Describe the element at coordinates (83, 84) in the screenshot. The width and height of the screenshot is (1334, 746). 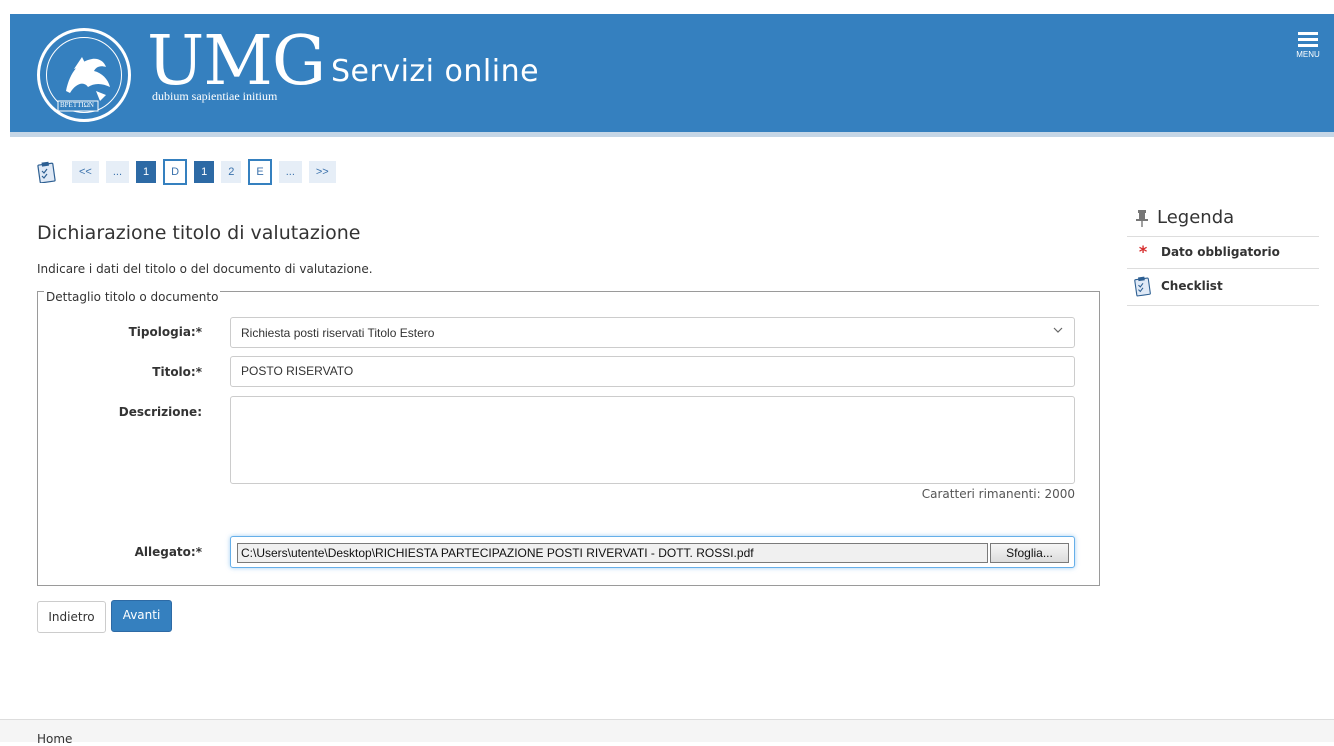
I see `seal-emblem-icon` at that location.